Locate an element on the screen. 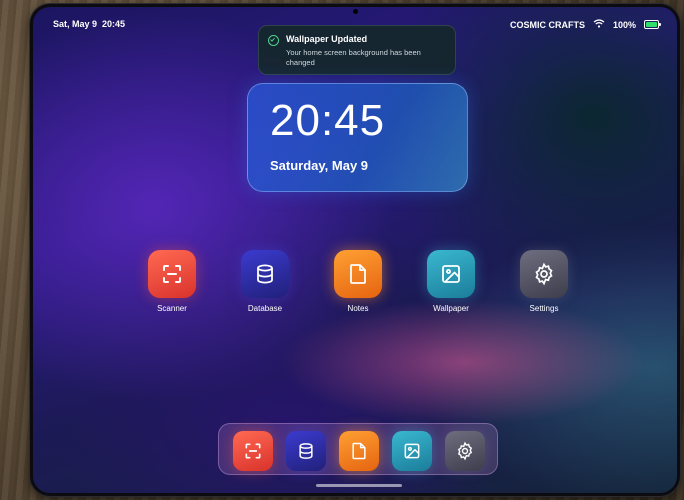  clock-date: Saturday, May 9 is located at coordinates (319, 165).